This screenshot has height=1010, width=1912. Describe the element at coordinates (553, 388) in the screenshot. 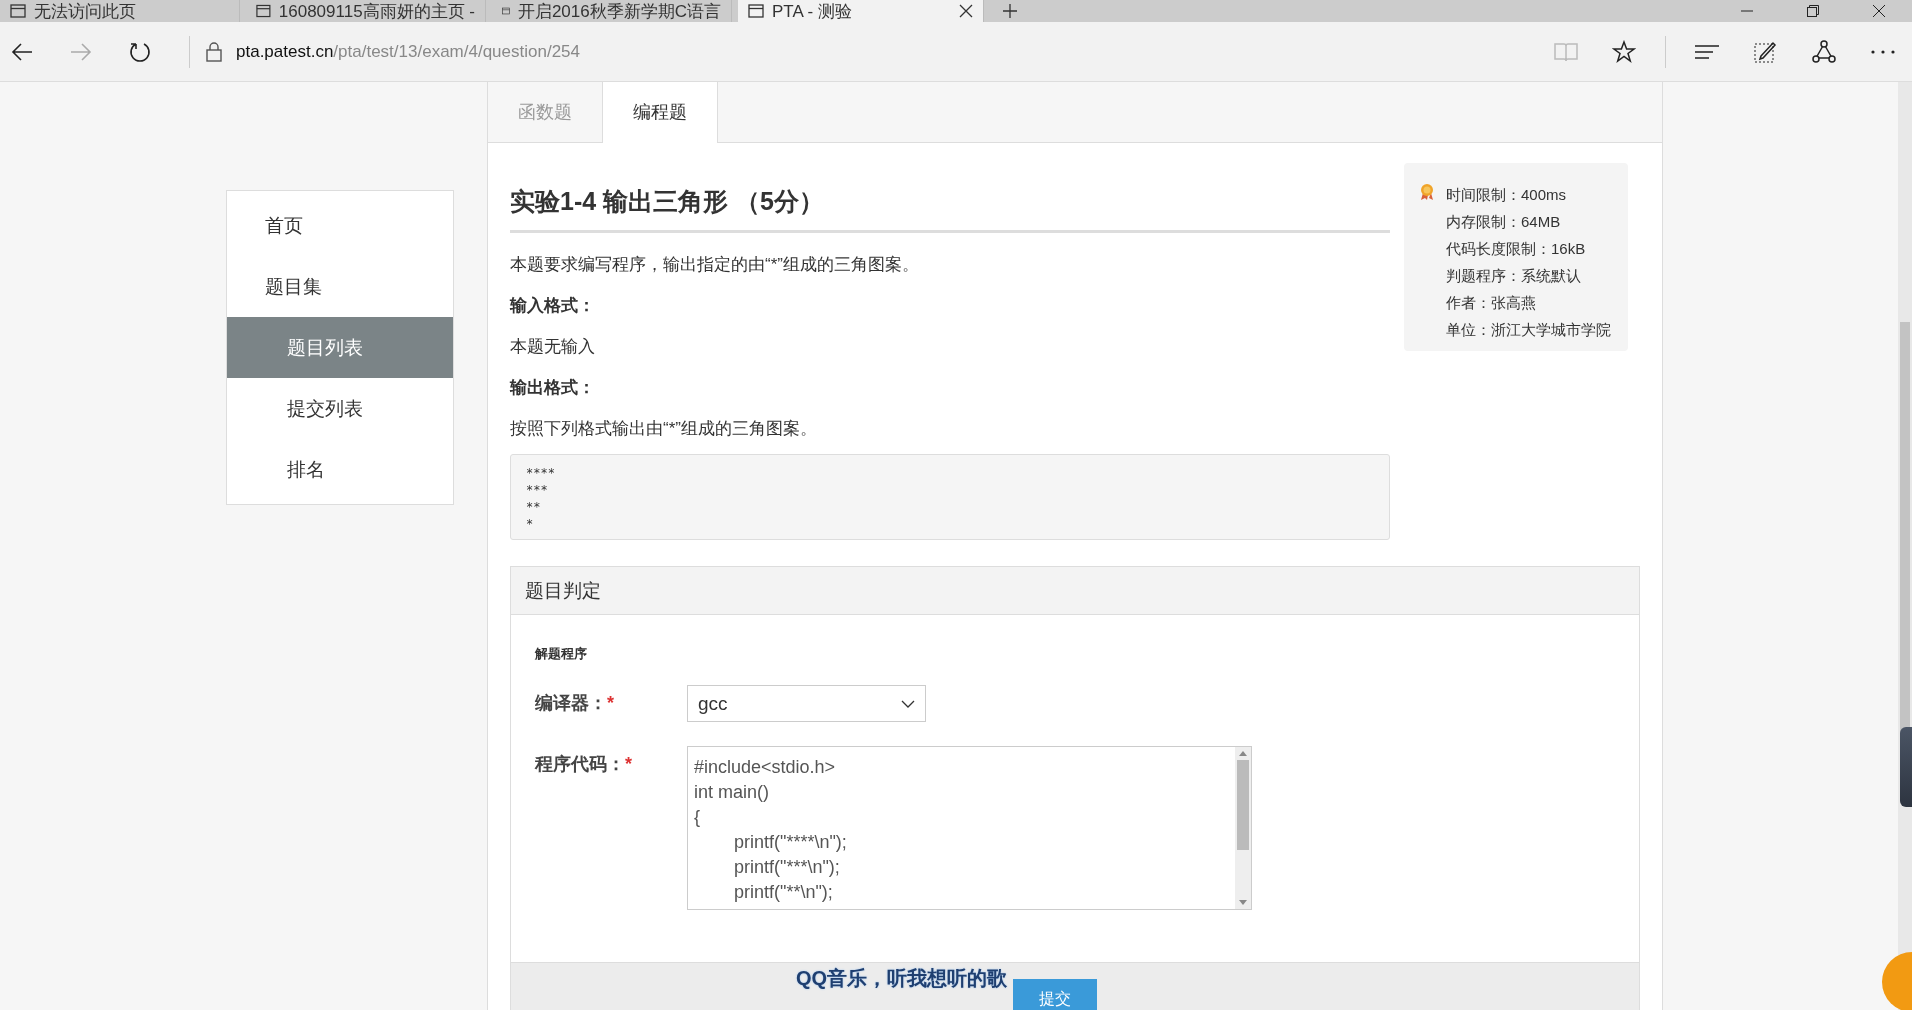

I see `section-heading: 输出格式：` at that location.